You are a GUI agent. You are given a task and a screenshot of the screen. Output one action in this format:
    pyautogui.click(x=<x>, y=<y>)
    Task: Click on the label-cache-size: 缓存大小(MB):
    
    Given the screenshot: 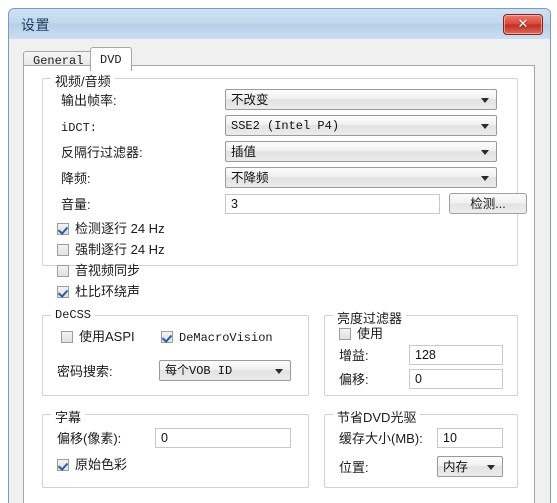 What is the action you would take?
    pyautogui.click(x=381, y=438)
    